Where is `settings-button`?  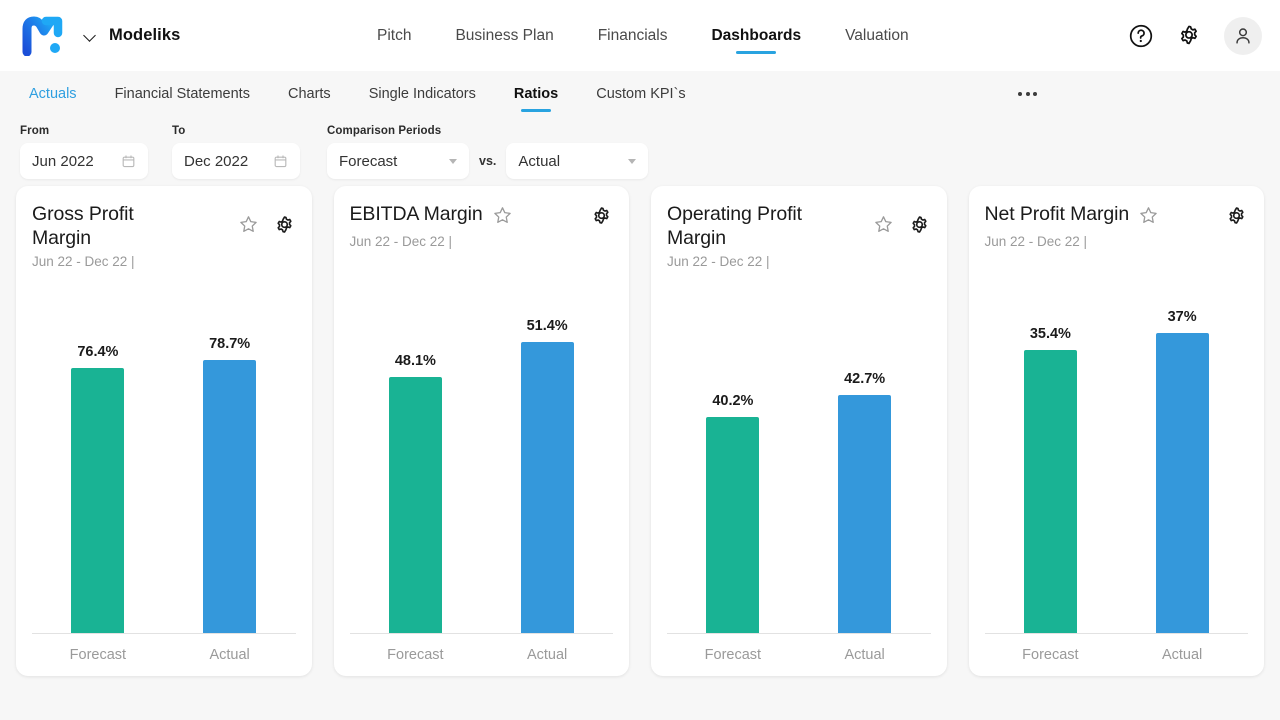
settings-button is located at coordinates (1189, 36).